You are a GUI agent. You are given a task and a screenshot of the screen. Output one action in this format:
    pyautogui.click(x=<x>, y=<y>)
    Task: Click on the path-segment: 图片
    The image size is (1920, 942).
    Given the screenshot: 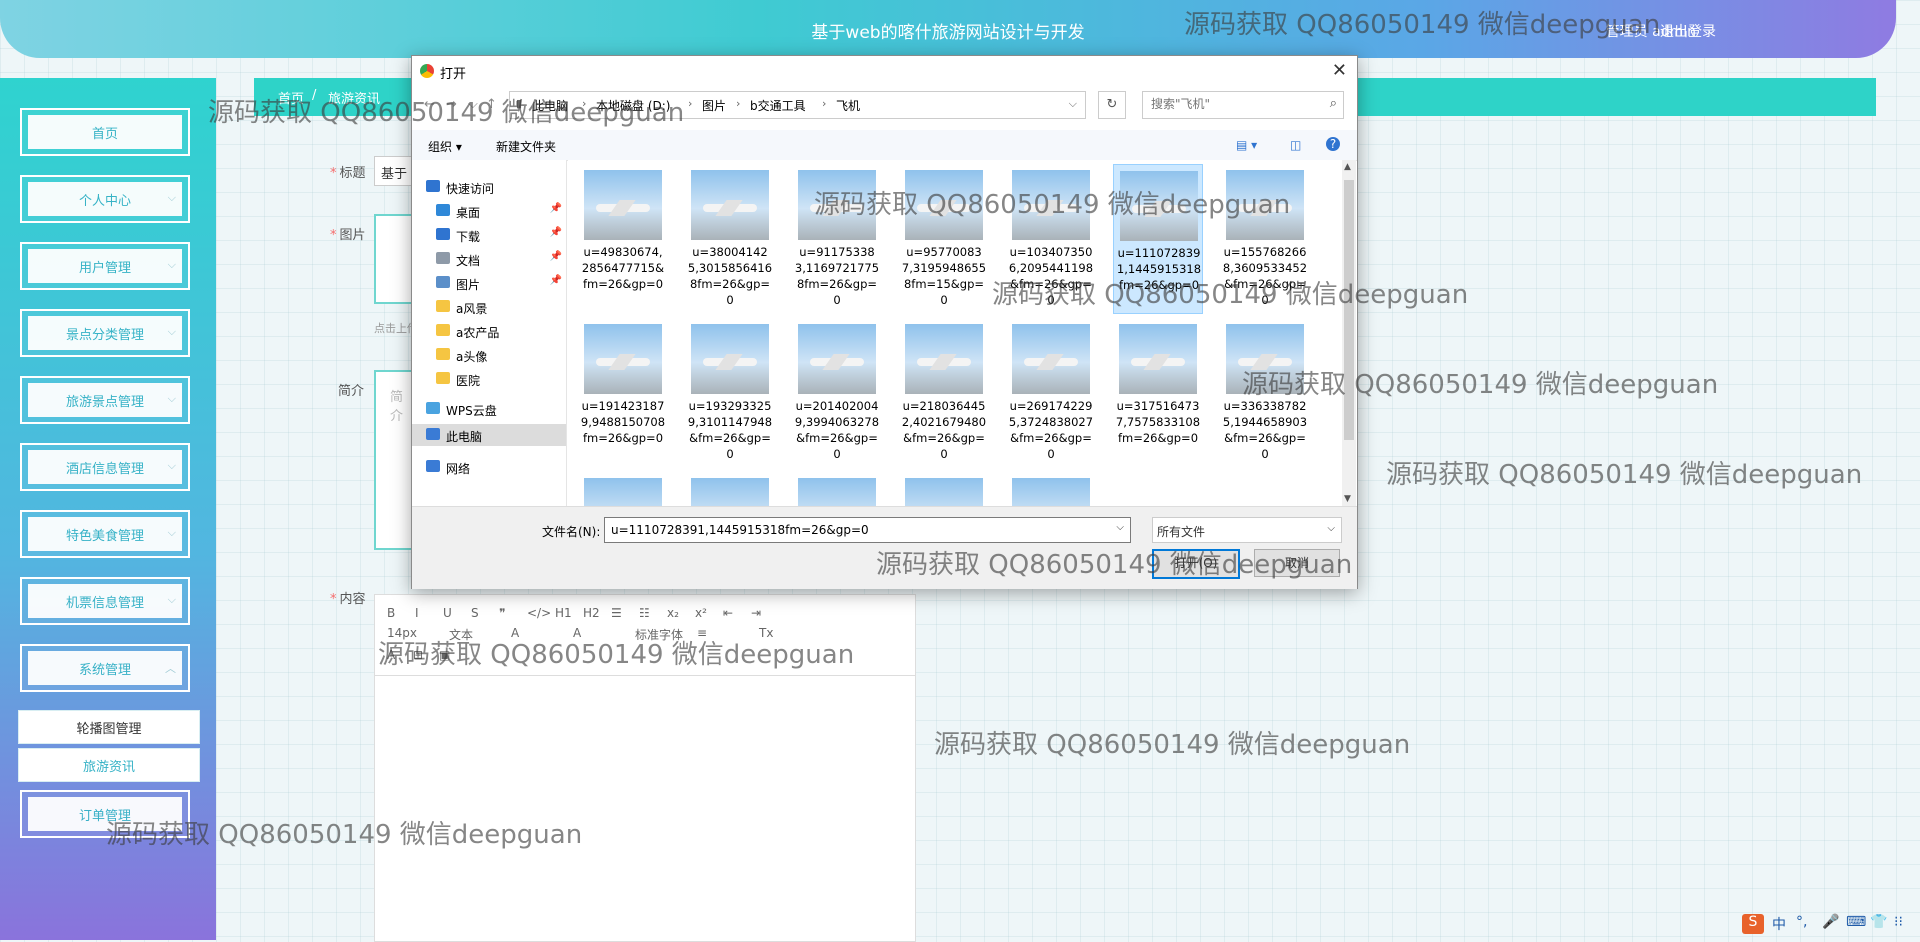 What is the action you would take?
    pyautogui.click(x=714, y=105)
    